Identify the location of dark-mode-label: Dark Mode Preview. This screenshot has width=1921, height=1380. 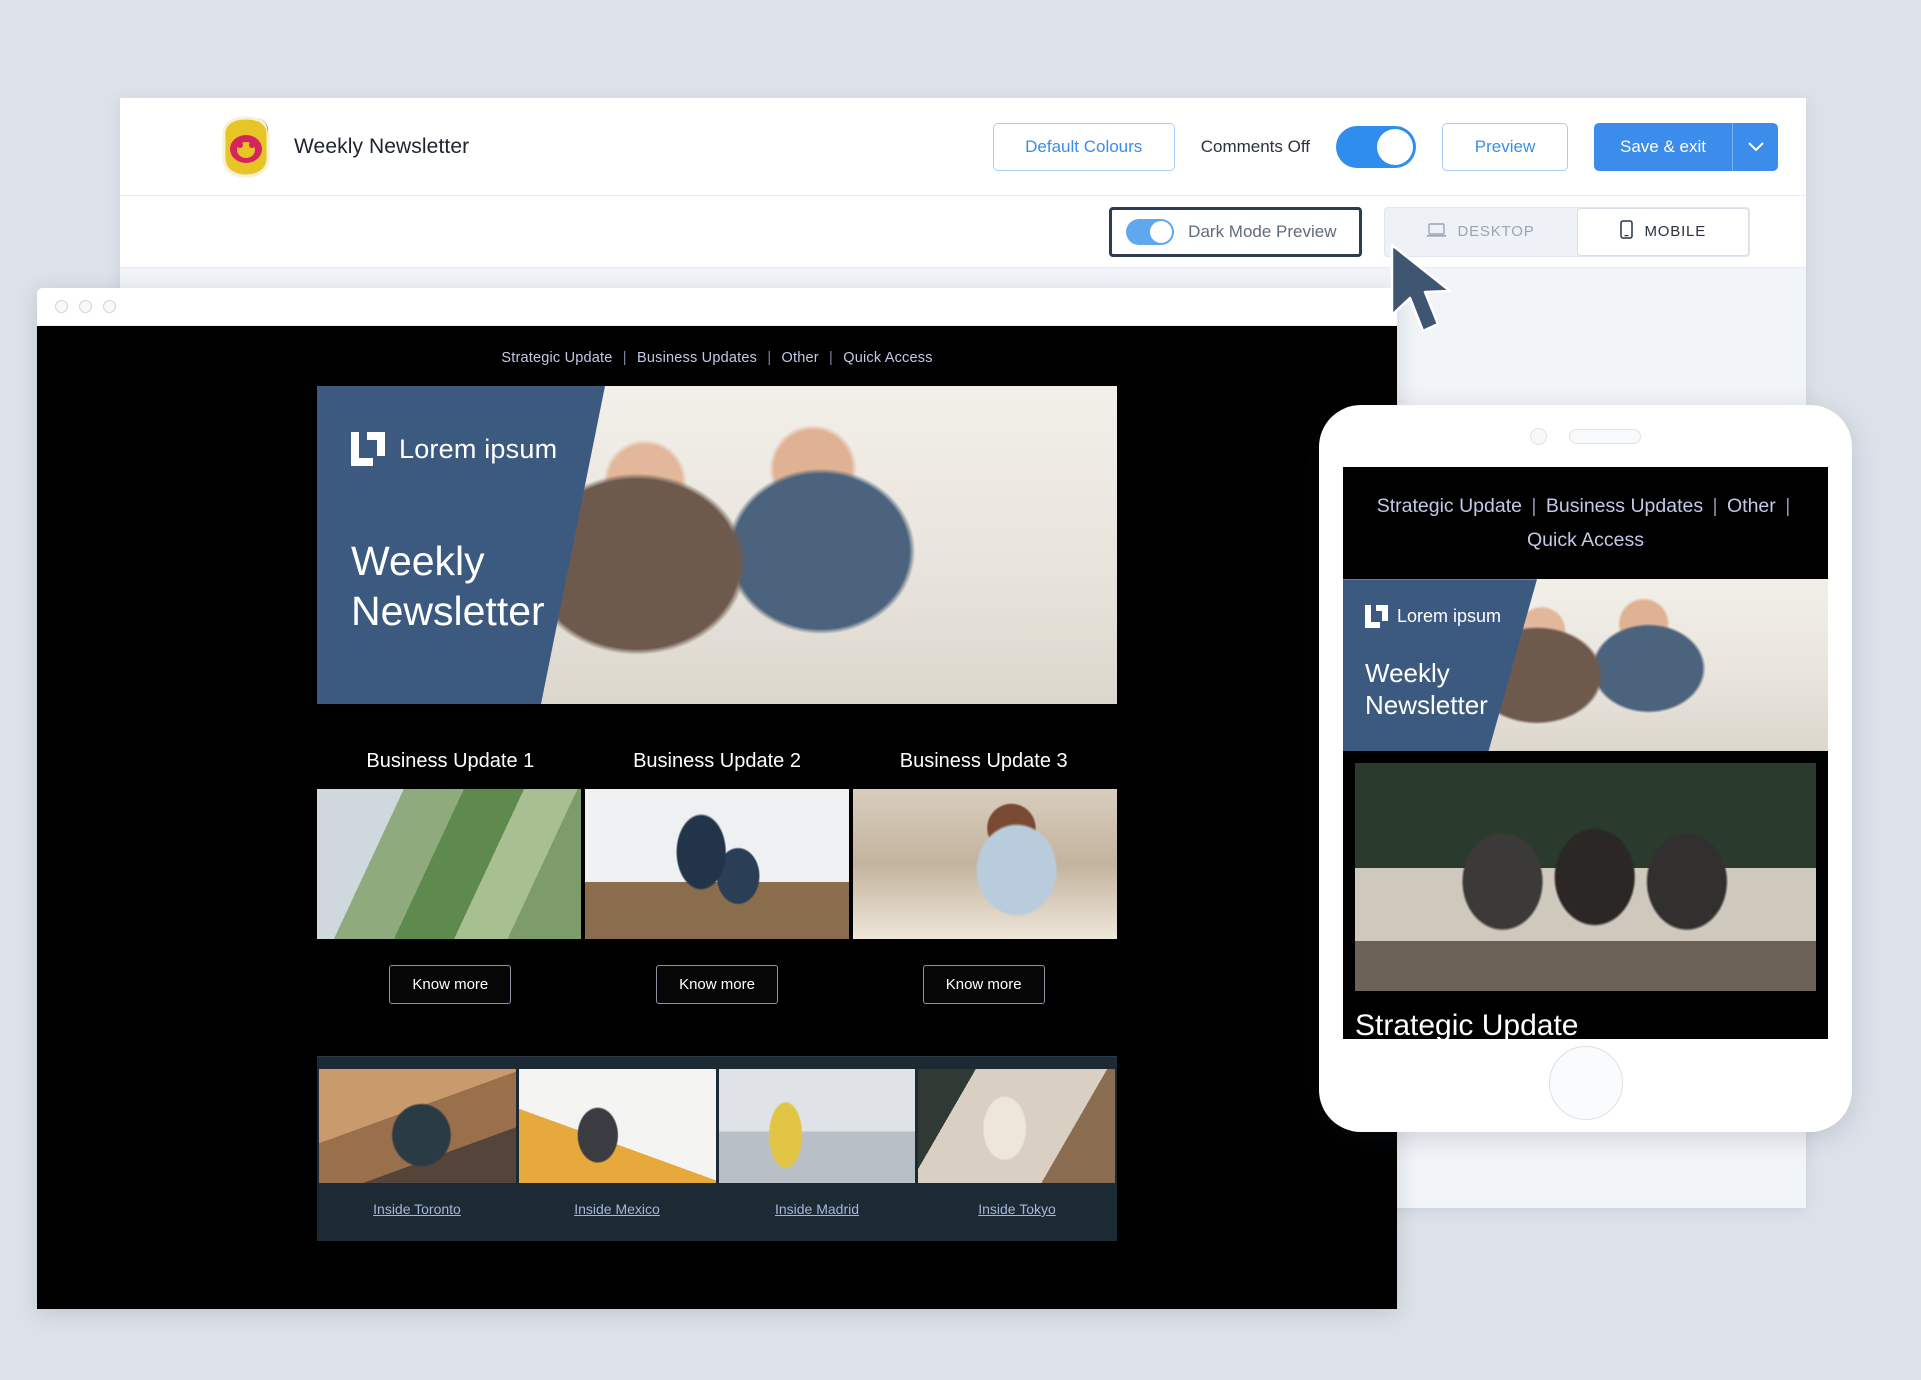
(1262, 231).